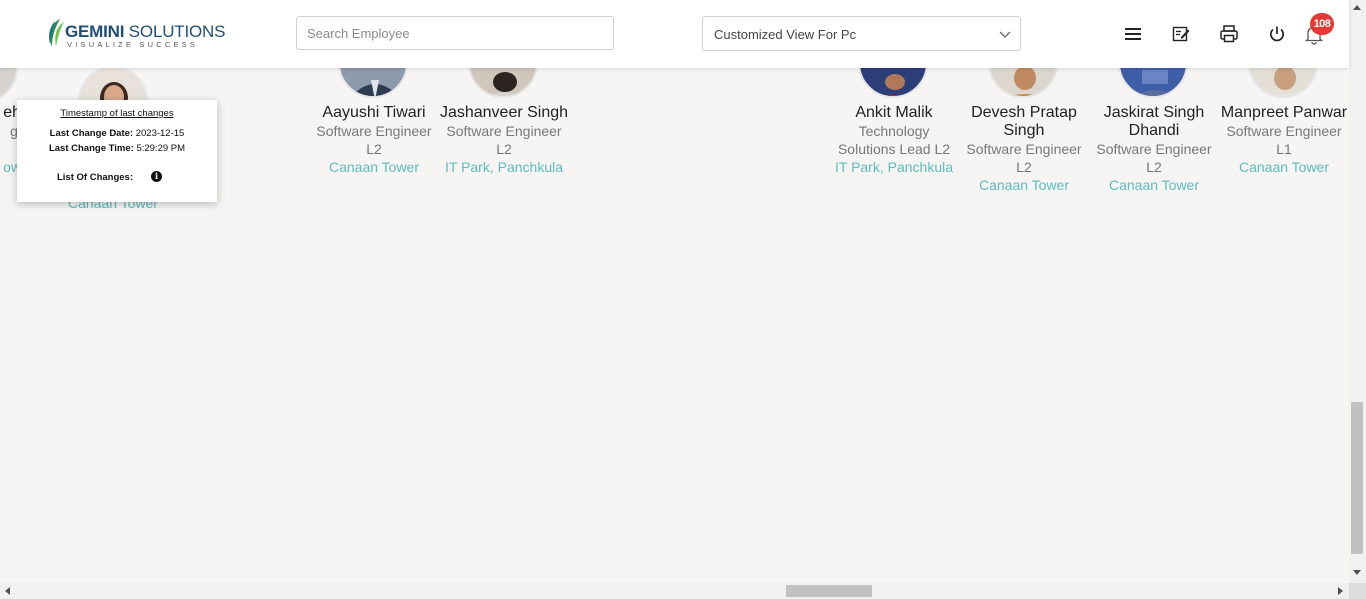  What do you see at coordinates (1357, 478) in the screenshot?
I see `vertical-scrollbar-thumb` at bounding box center [1357, 478].